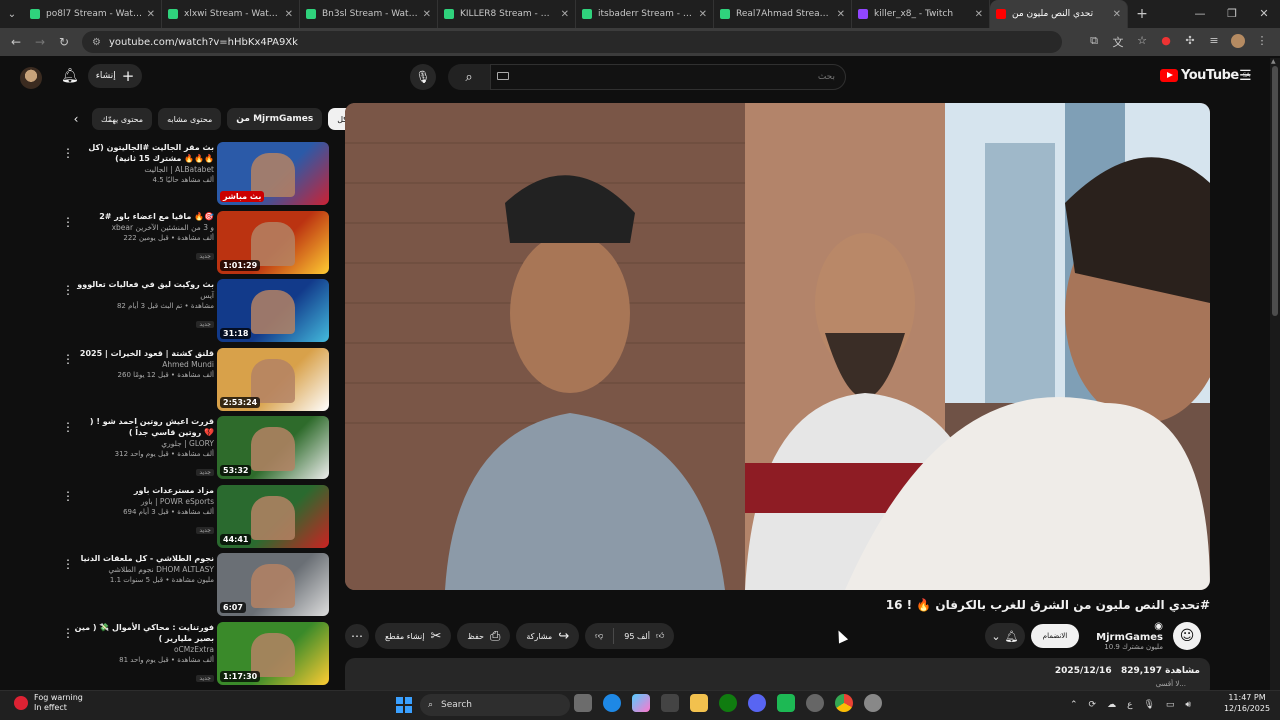  What do you see at coordinates (1074, 705) in the screenshot?
I see `tray-chevron-icon: ⌃` at bounding box center [1074, 705].